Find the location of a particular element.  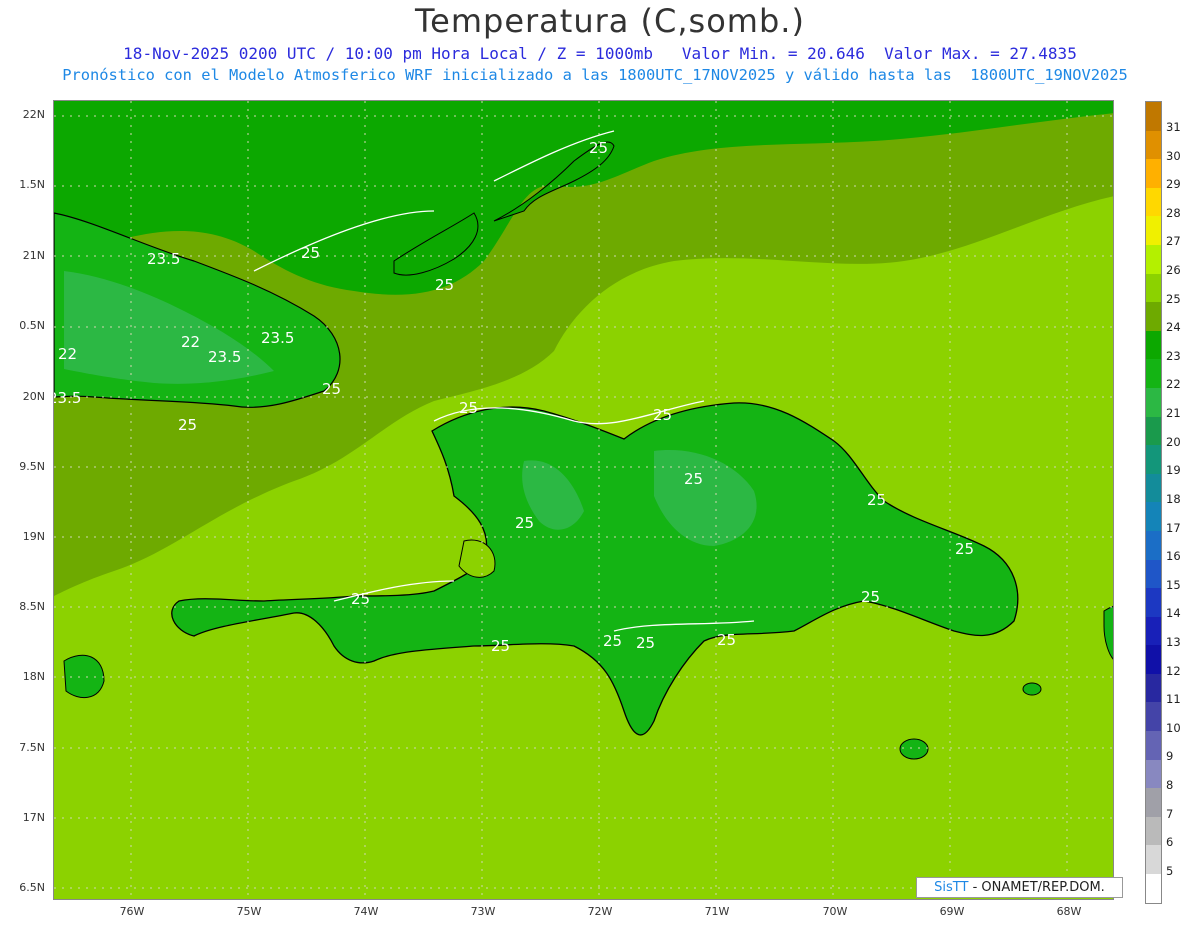

lat-label: 7.5N is located at coordinates (32, 747).